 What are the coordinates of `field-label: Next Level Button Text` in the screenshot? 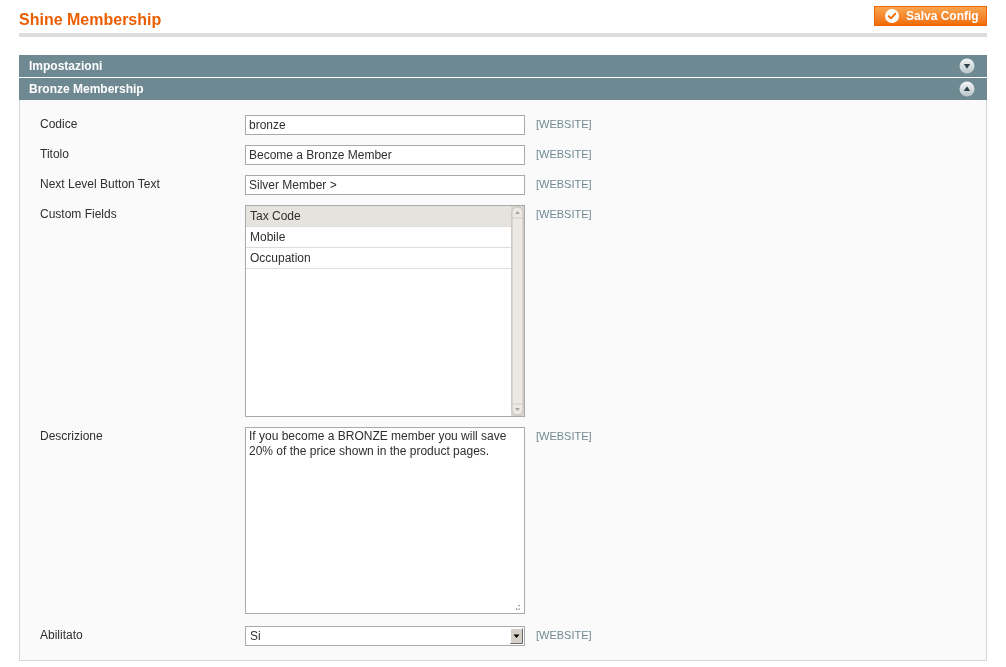 It's located at (100, 184).